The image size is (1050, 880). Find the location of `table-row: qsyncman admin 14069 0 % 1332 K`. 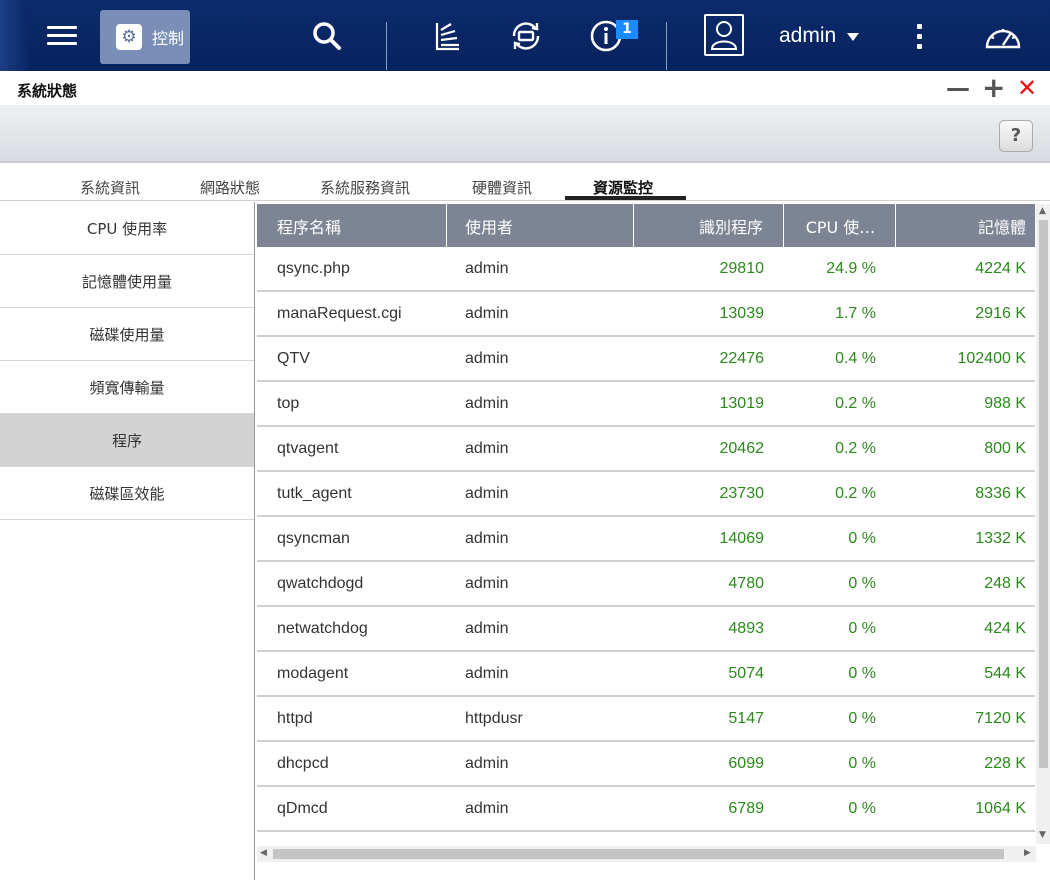

table-row: qsyncman admin 14069 0 % 1332 K is located at coordinates (646, 539).